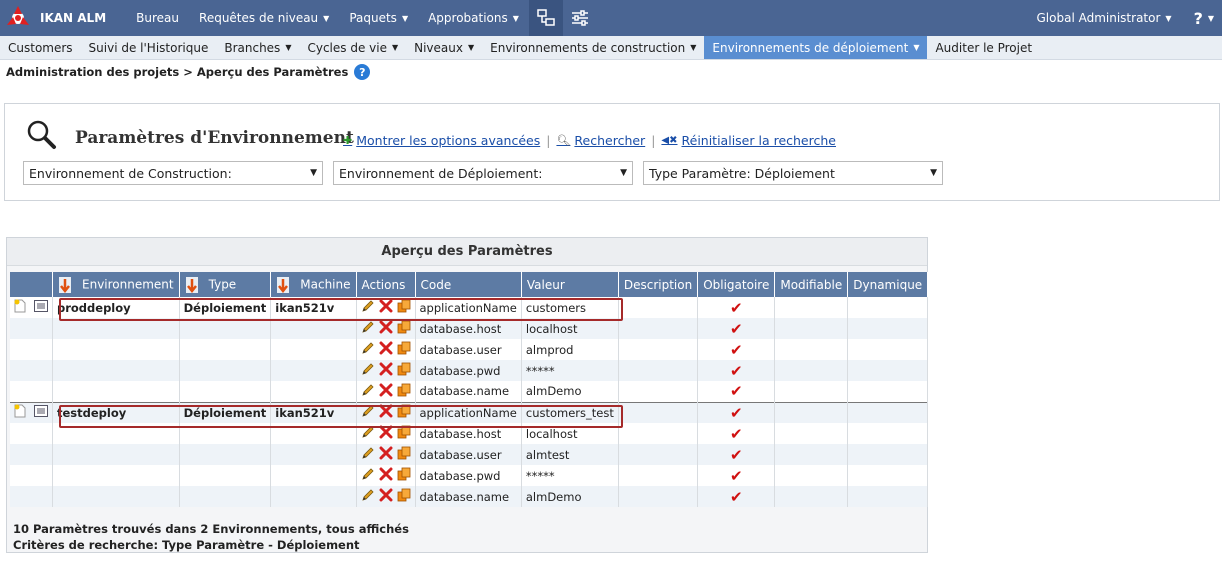 Image resolution: width=1222 pixels, height=562 pixels. What do you see at coordinates (116, 412) in the screenshot?
I see `cell-environnement: testdeploy` at bounding box center [116, 412].